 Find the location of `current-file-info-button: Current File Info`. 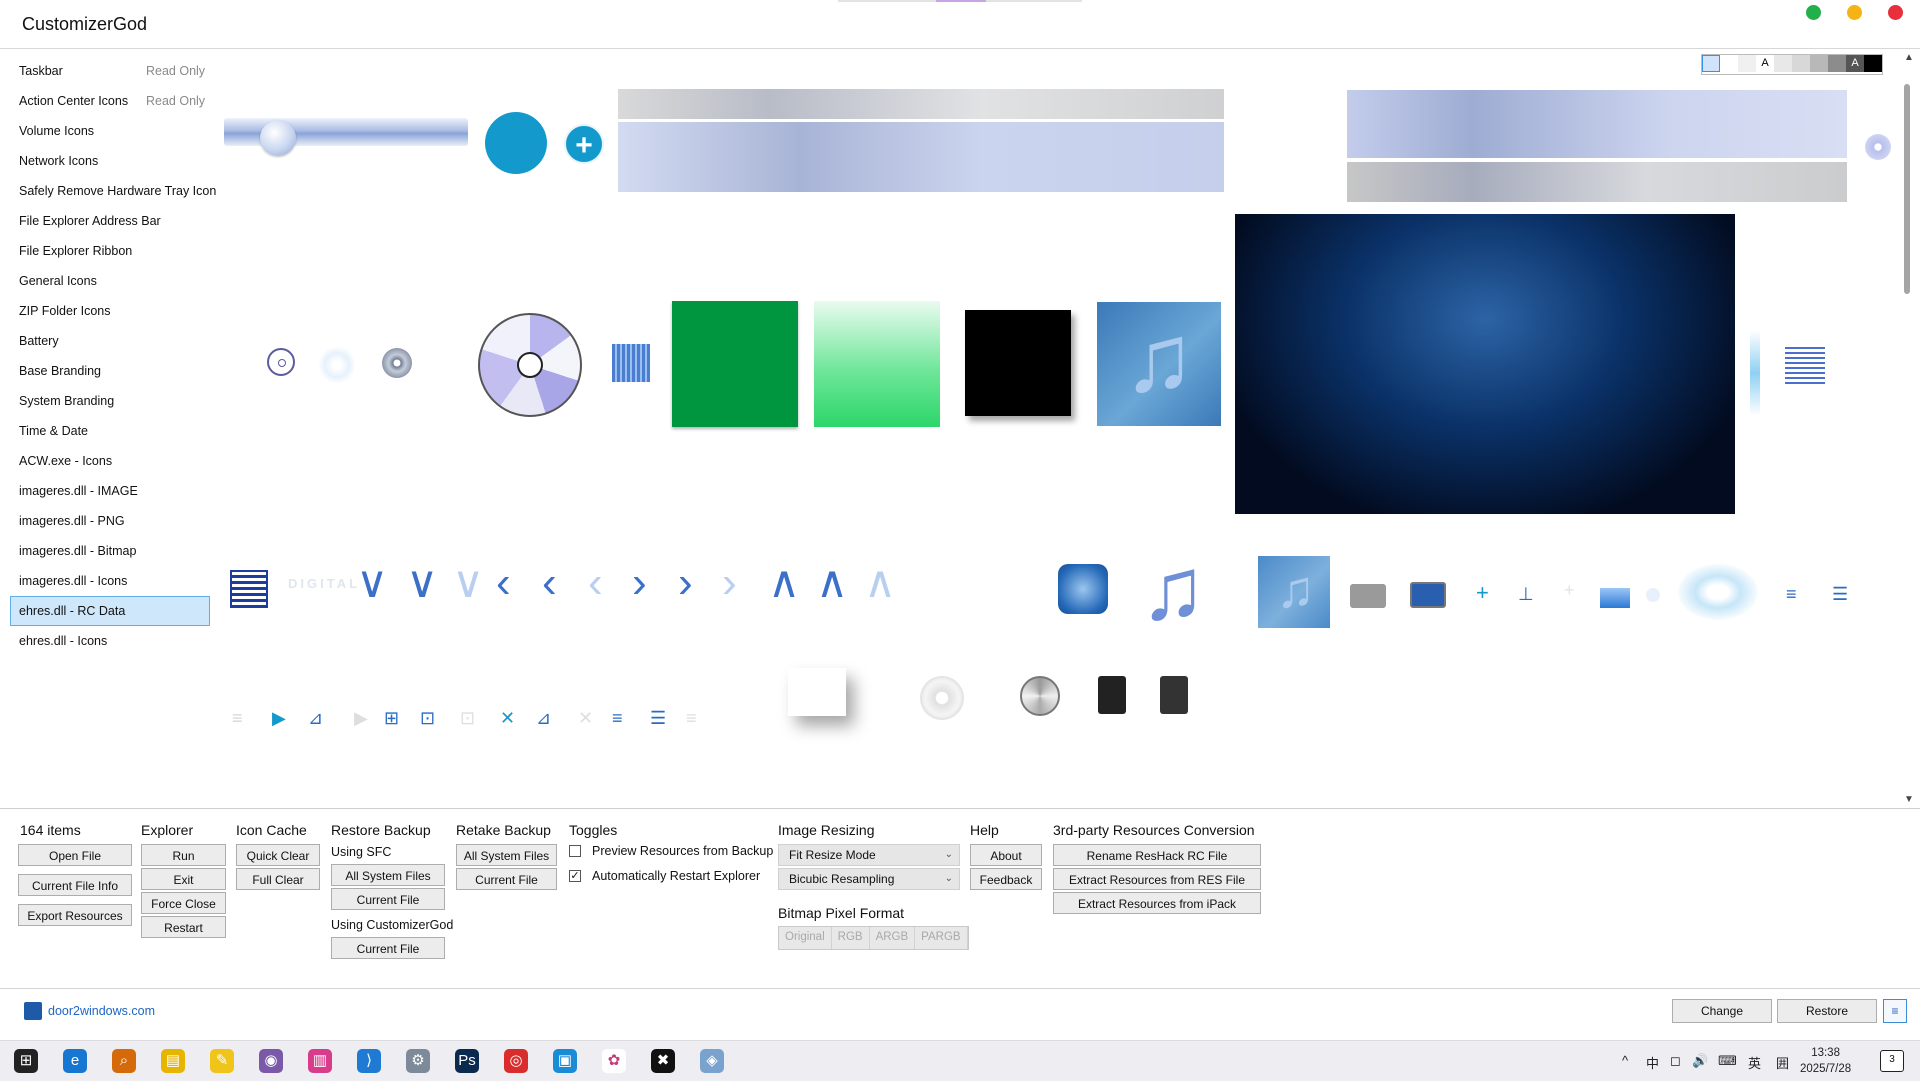

current-file-info-button: Current File Info is located at coordinates (75, 885).